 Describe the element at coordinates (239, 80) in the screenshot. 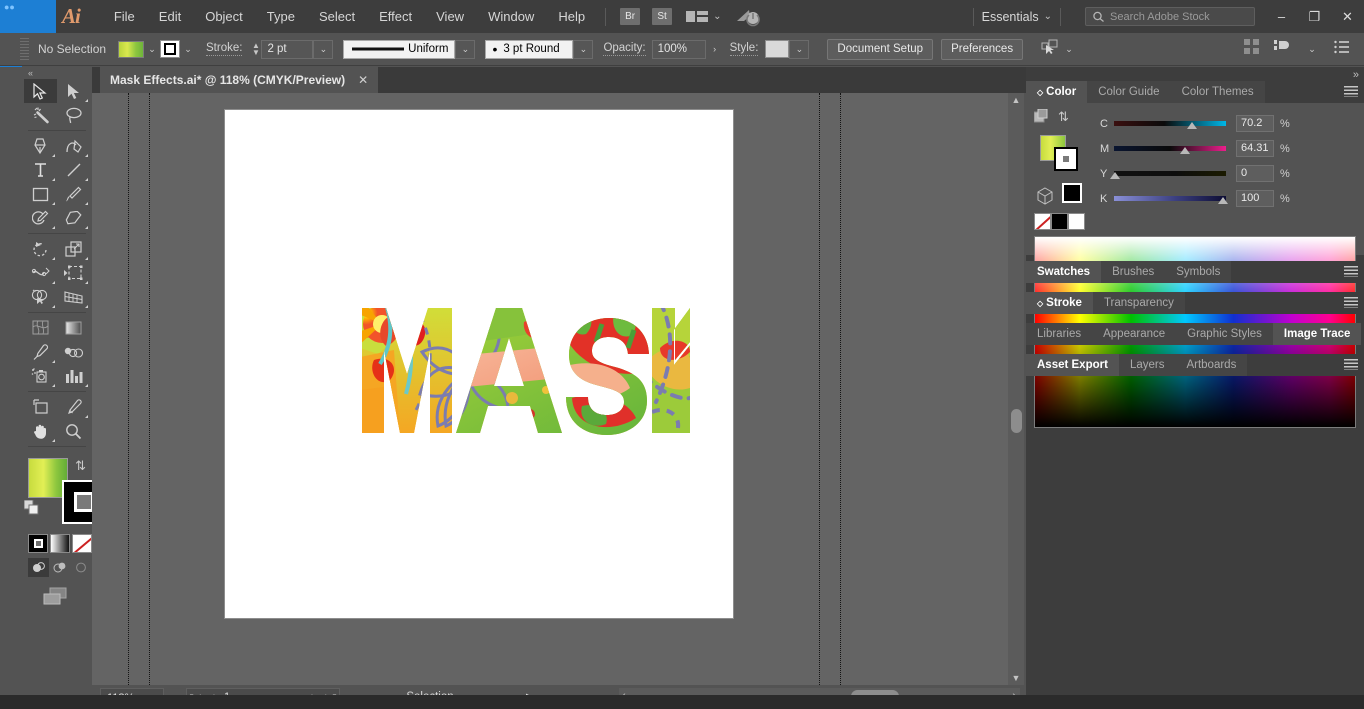

I see `document-tab: Mask Effects.ai* @ 118% (CMYK/Preview) ✕` at that location.